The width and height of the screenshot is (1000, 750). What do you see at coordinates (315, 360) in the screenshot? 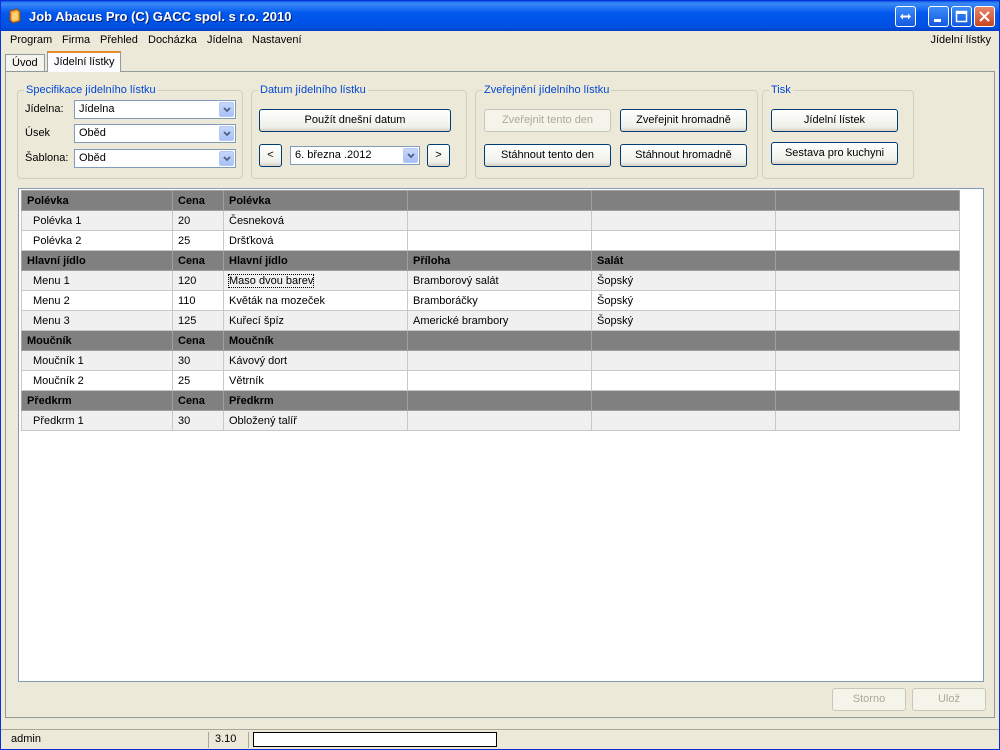
I see `table-cell: Kávový dort` at bounding box center [315, 360].